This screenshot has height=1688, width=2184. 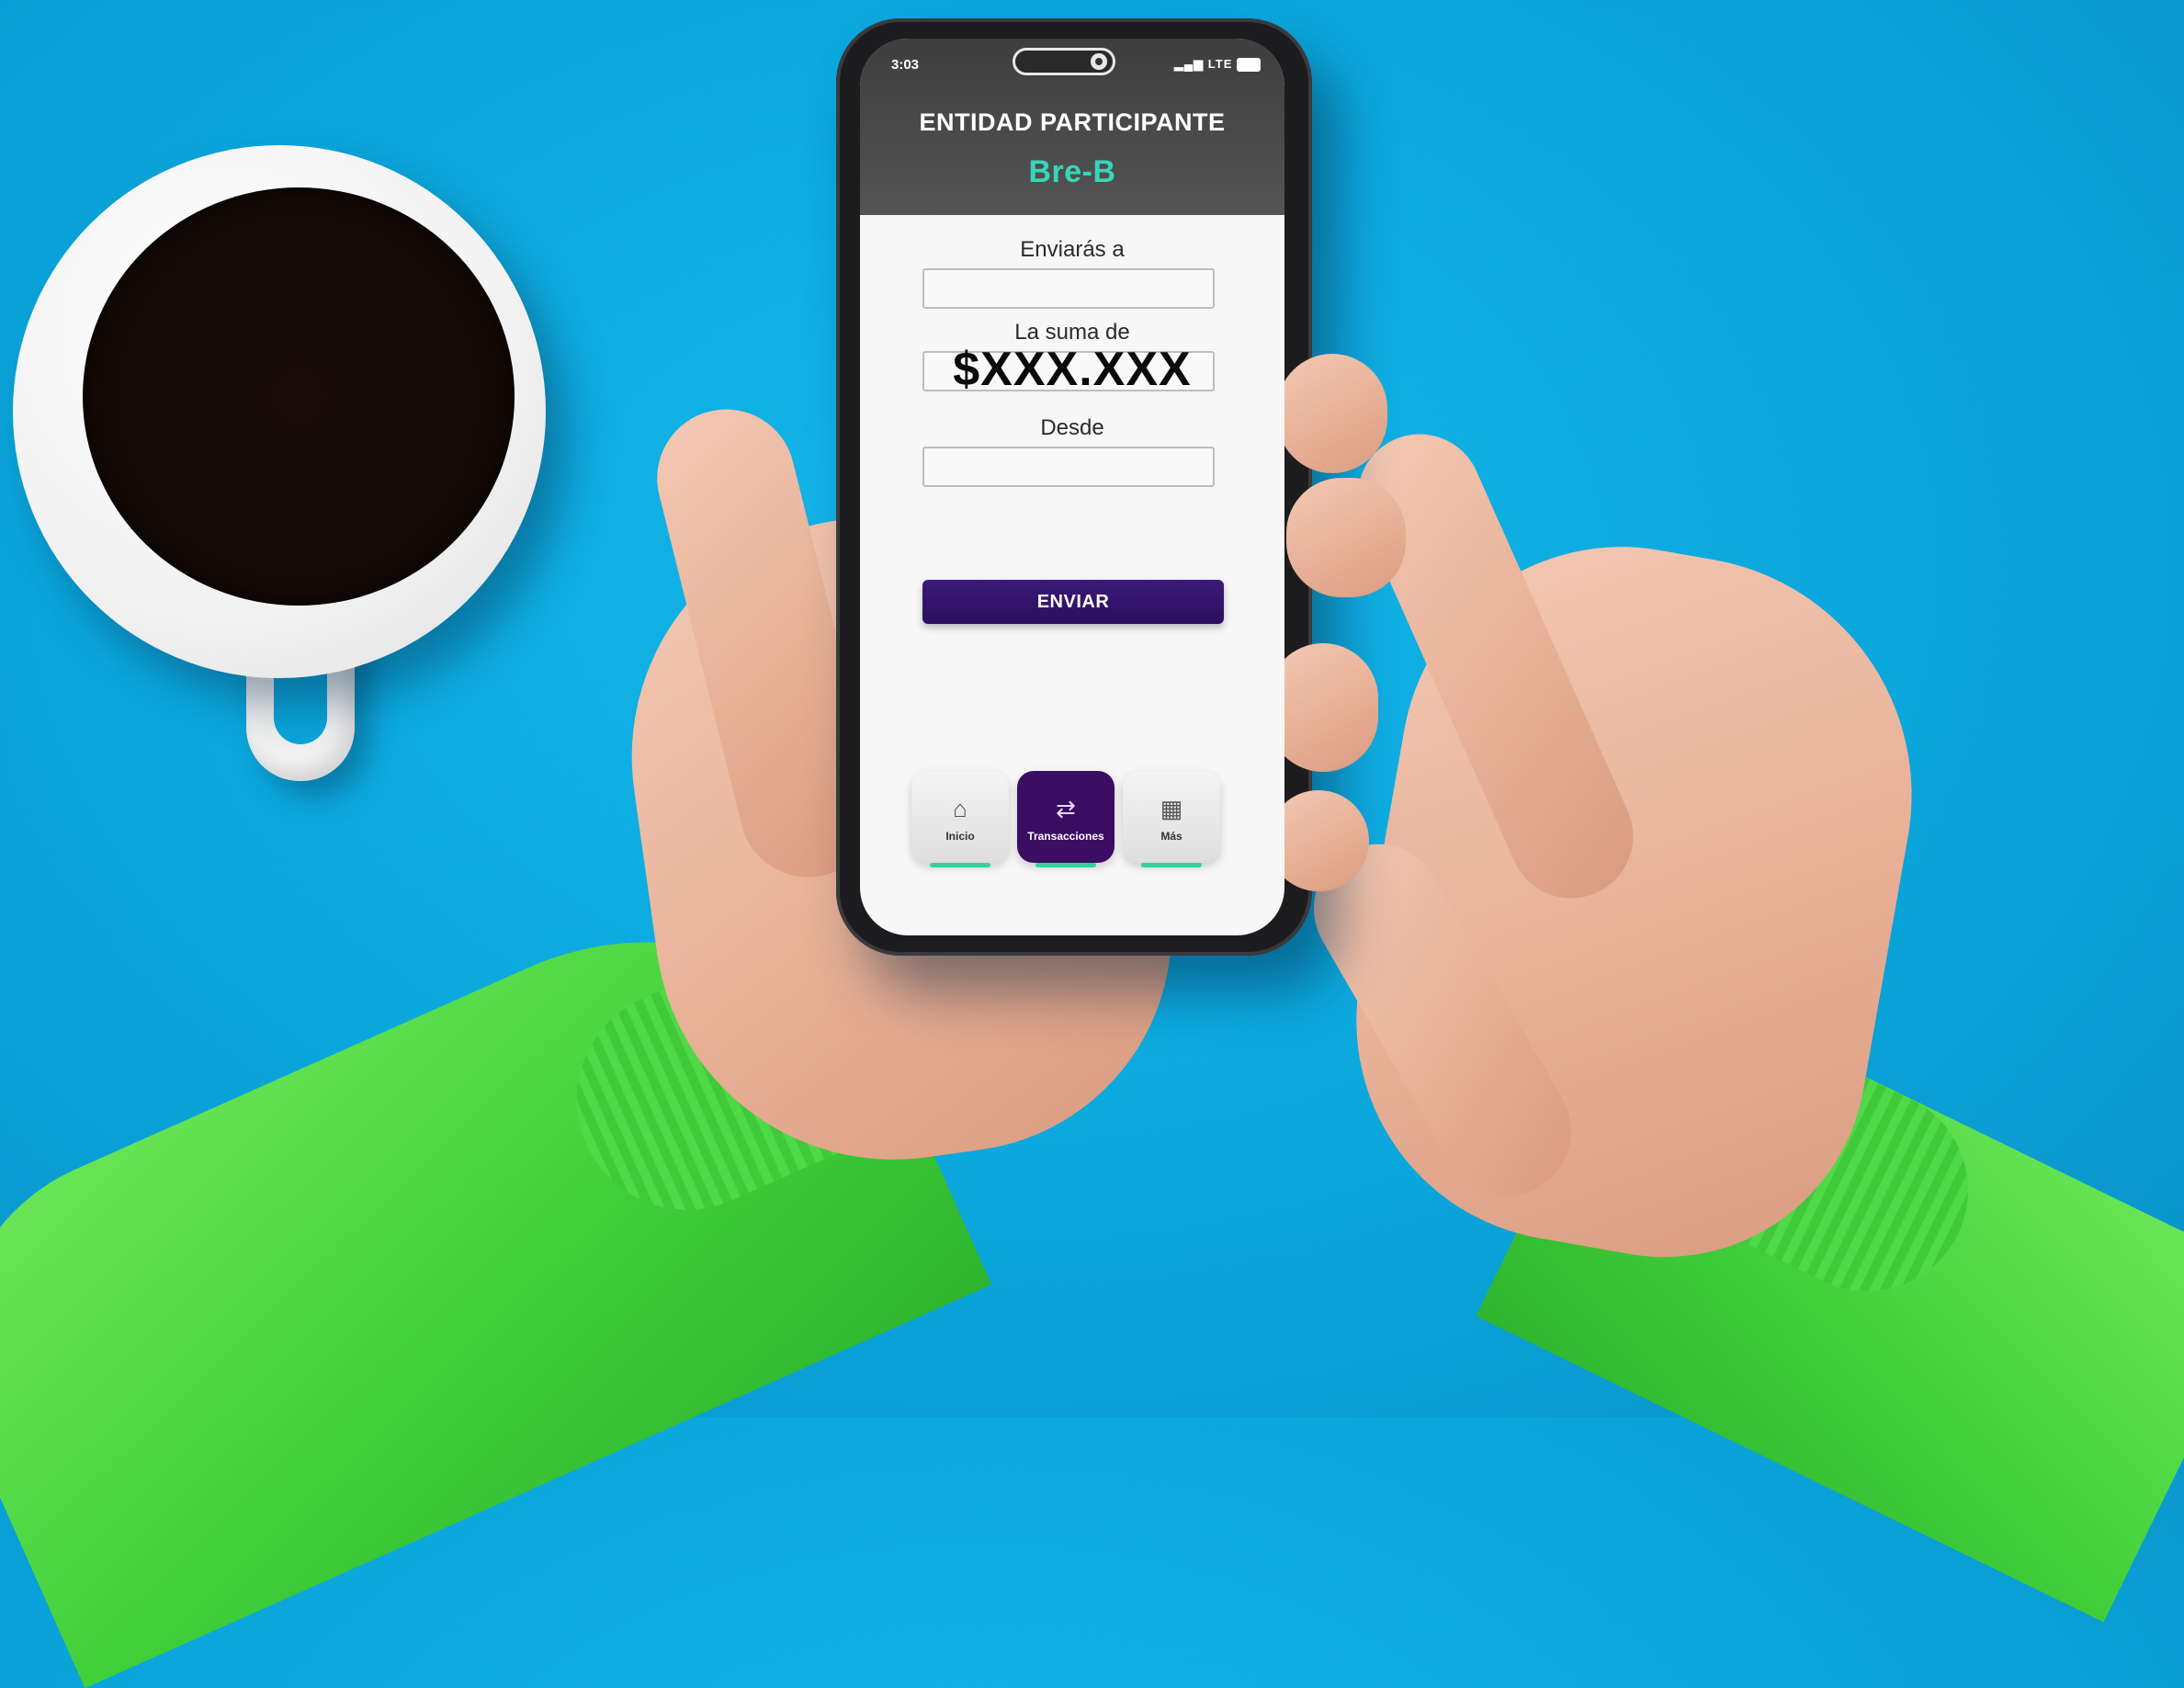 I want to click on status-icons: ▂▄▆ LTE, so click(x=1217, y=65).